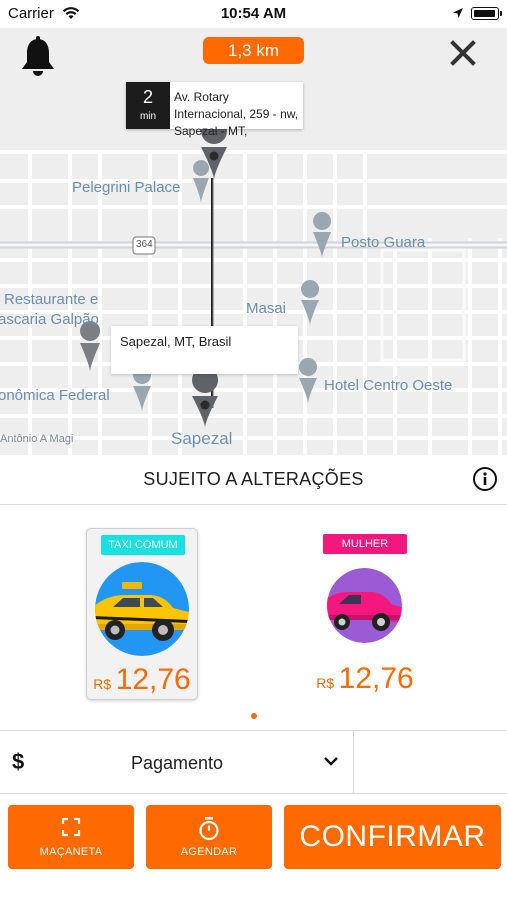  I want to click on handle-button: MAÇANETA, so click(71, 837).